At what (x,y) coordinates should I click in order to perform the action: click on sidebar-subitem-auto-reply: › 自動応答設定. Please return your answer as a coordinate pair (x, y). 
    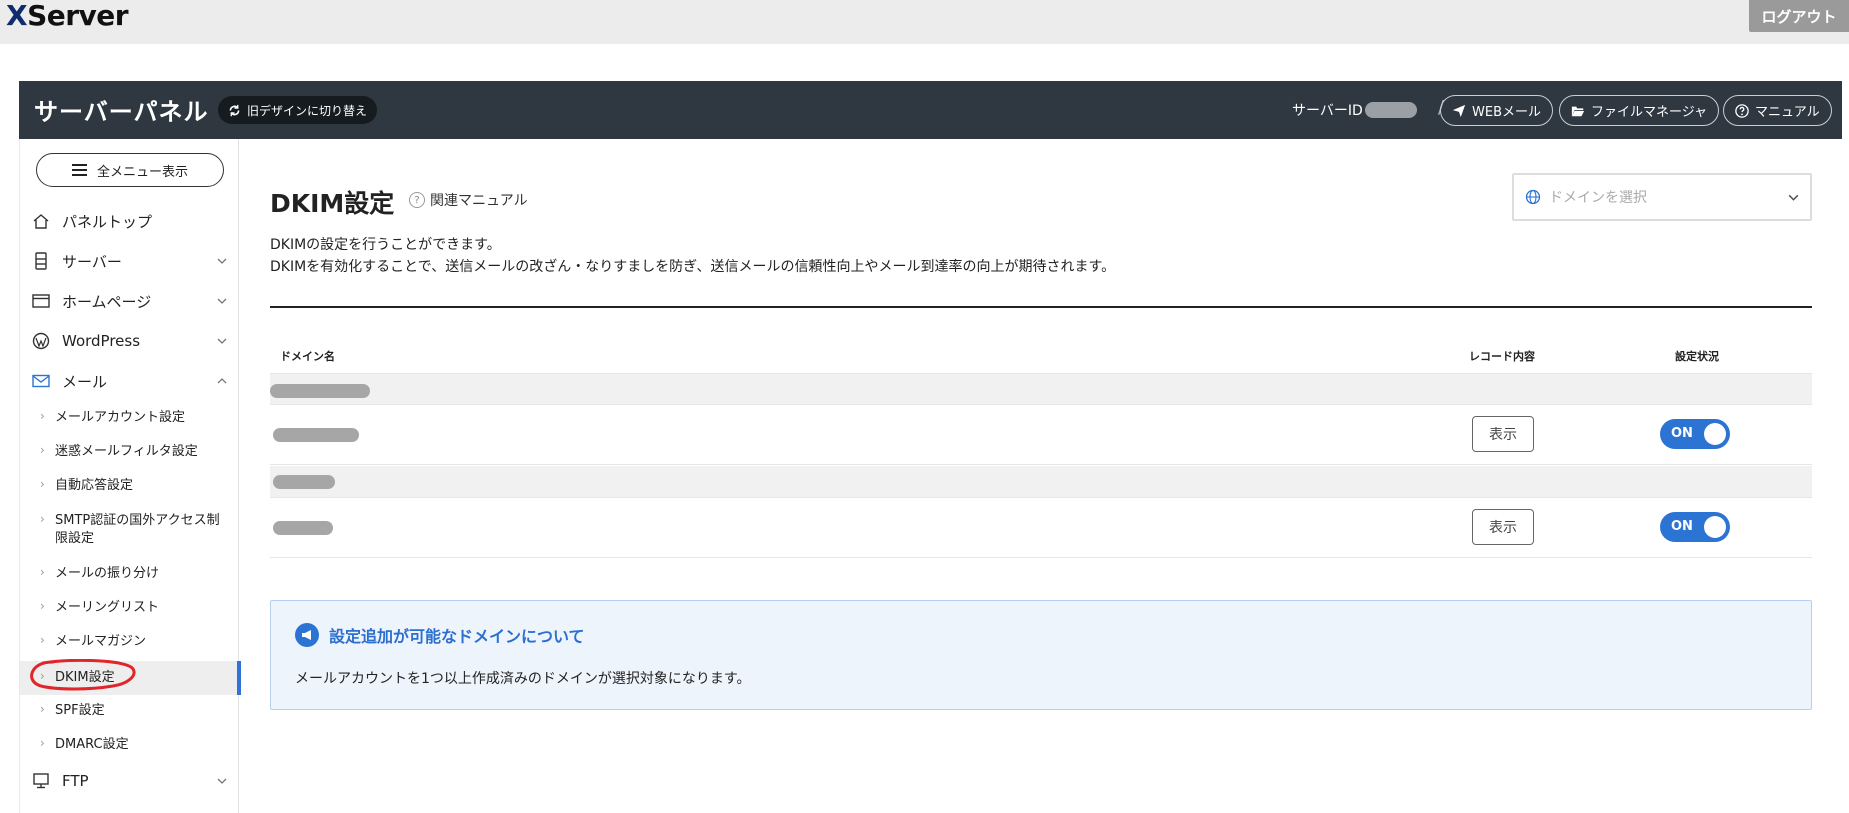
    Looking at the image, I should click on (130, 487).